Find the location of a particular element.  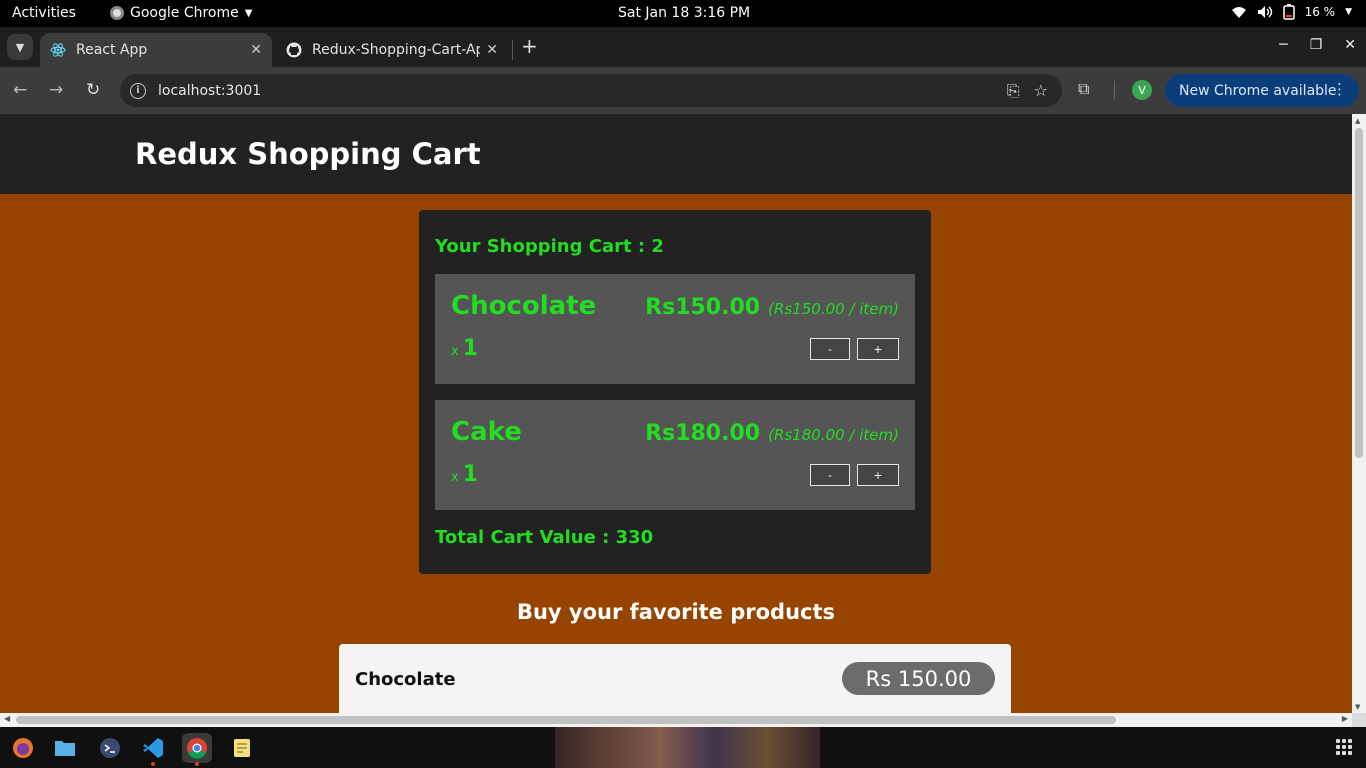

app-menu-label: Google Chrome is located at coordinates (184, 13).